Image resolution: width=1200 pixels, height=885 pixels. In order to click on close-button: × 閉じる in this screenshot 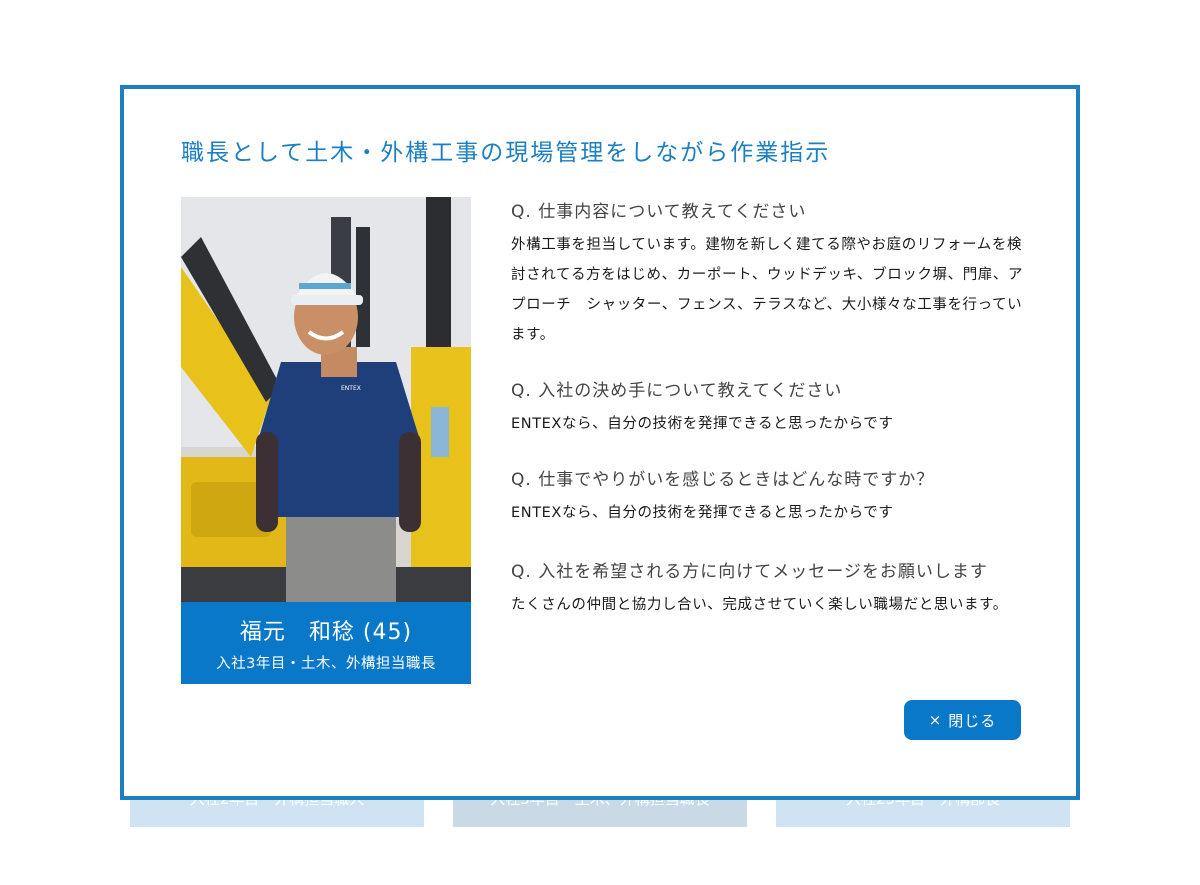, I will do `click(962, 720)`.